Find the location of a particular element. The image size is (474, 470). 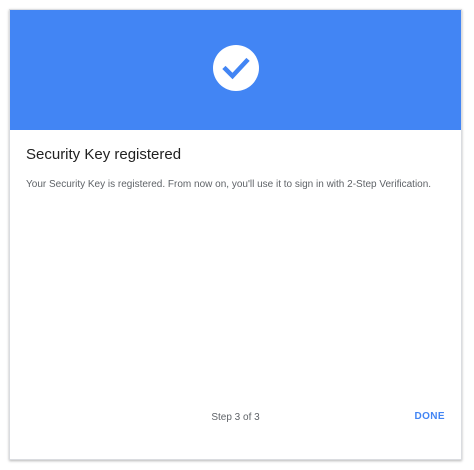

step-indicator: Step 3 of 3 is located at coordinates (235, 417).